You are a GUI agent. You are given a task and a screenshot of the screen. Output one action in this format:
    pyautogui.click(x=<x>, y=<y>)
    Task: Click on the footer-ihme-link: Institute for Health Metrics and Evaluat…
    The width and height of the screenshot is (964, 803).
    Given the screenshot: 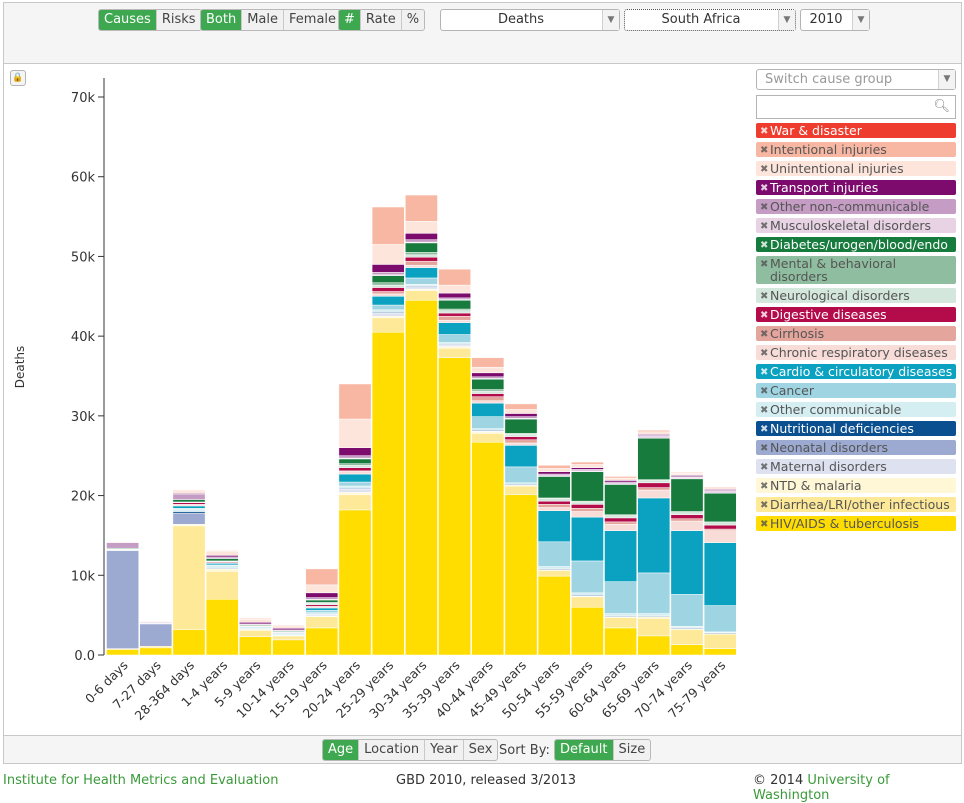 What is the action you would take?
    pyautogui.click(x=140, y=780)
    